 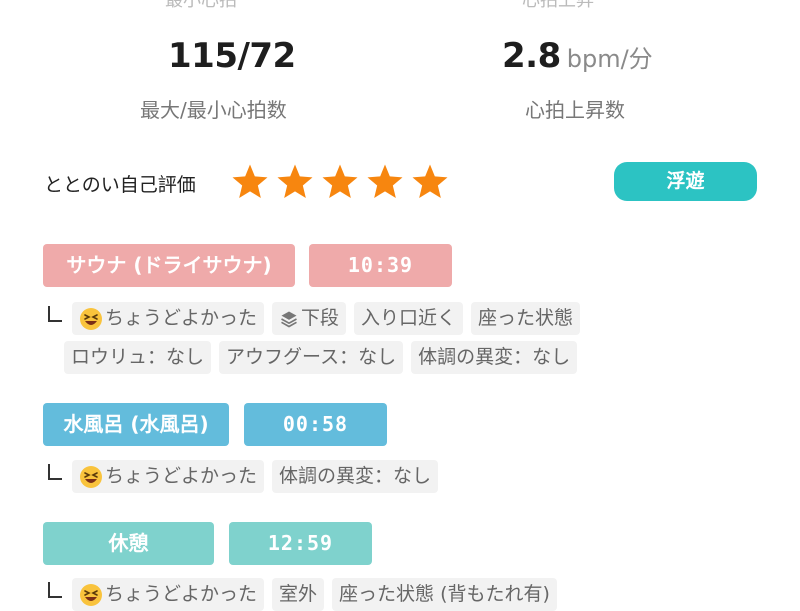 I want to click on seat-position-text: 下段, so click(x=320, y=318).